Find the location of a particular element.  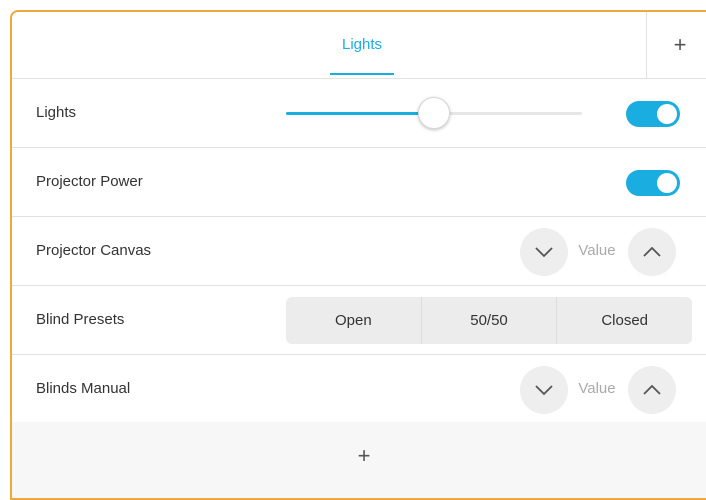

slider-fill is located at coordinates (360, 113).